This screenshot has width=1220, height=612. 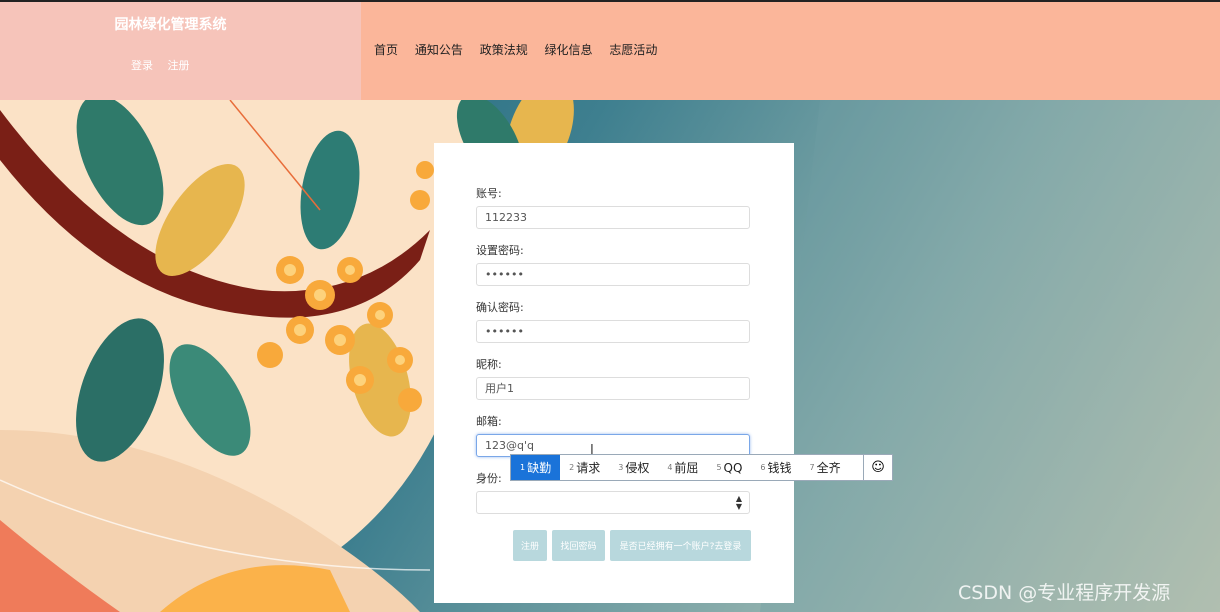 I want to click on candidate-number: 2, so click(x=572, y=467).